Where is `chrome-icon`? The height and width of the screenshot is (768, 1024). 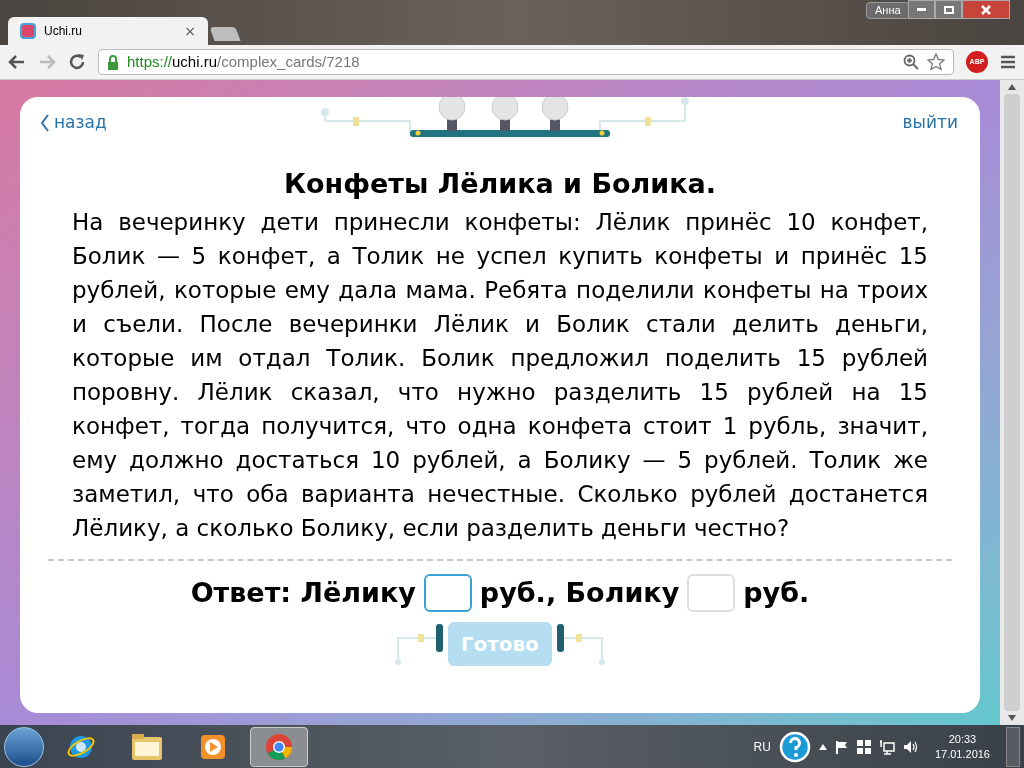
chrome-icon is located at coordinates (279, 746).